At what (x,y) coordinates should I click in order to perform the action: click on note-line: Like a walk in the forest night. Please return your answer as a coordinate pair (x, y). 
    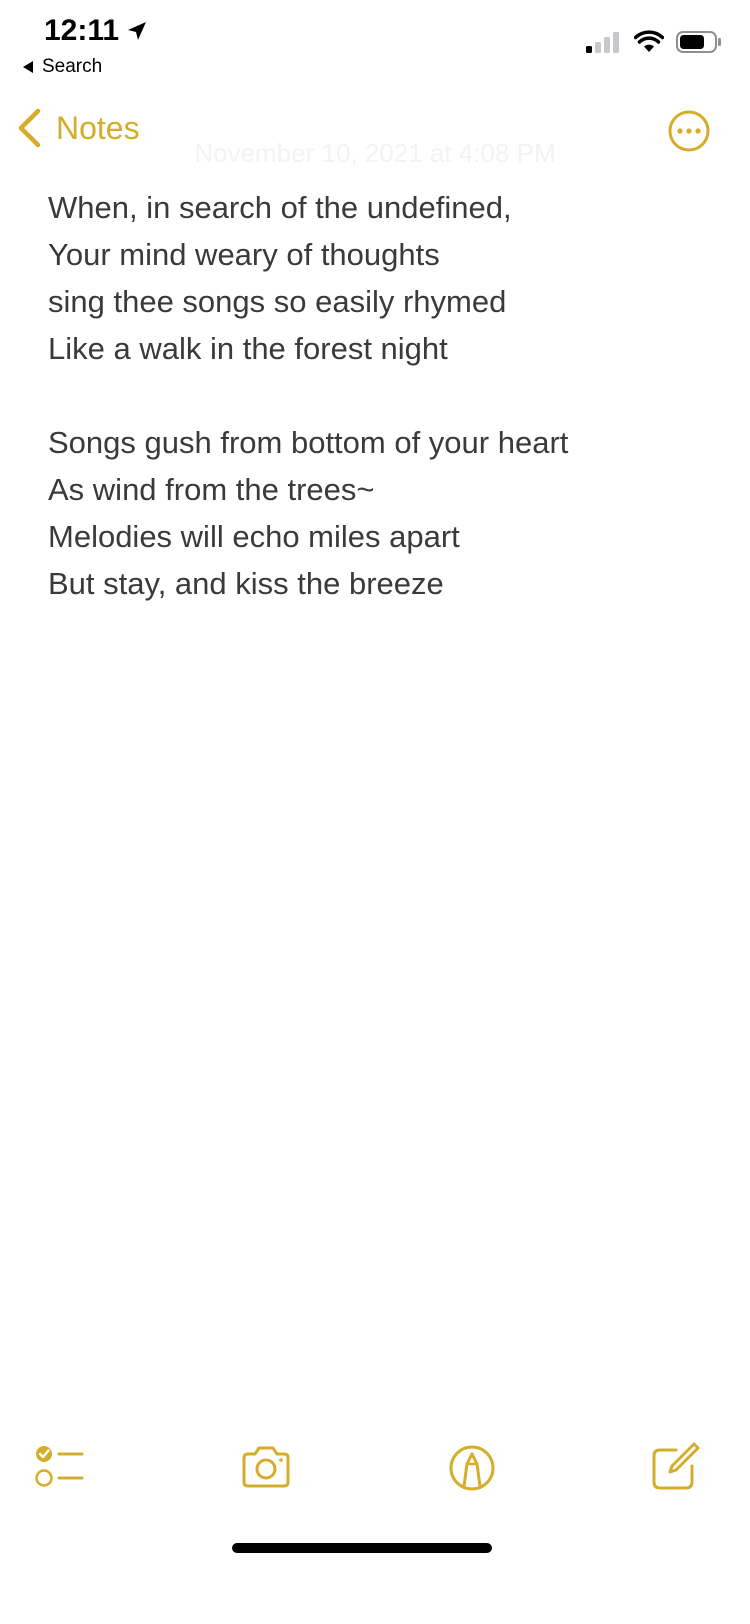
    Looking at the image, I should click on (248, 348).